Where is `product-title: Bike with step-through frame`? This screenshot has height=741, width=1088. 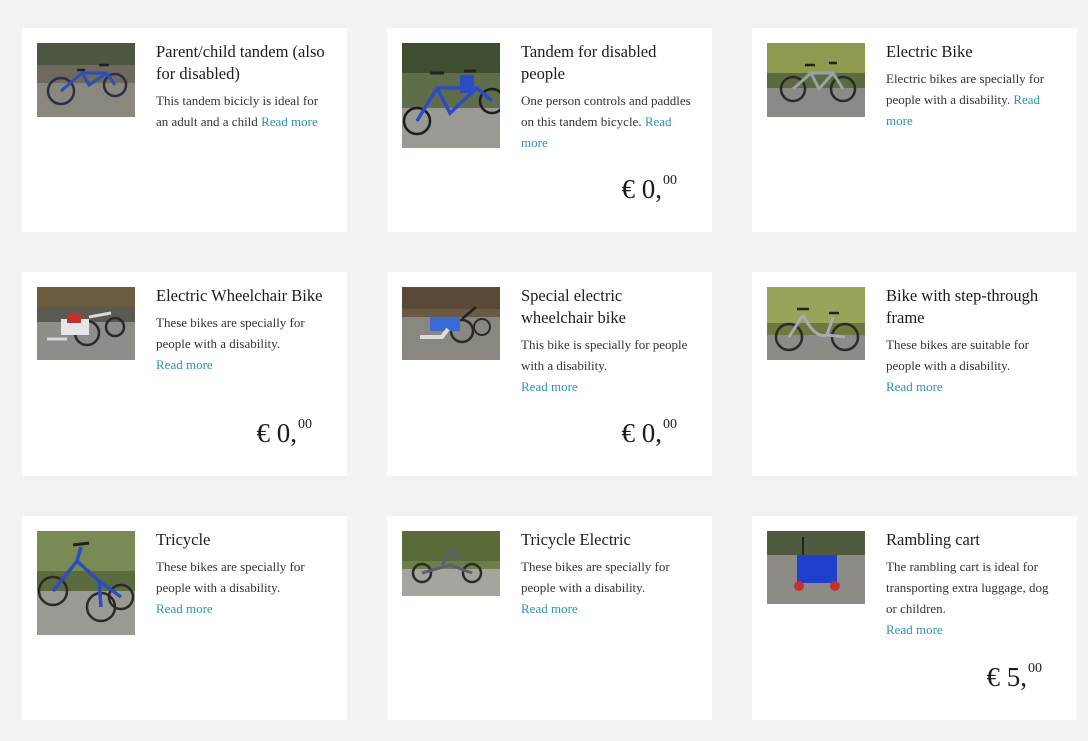
product-title: Bike with step-through frame is located at coordinates (972, 307).